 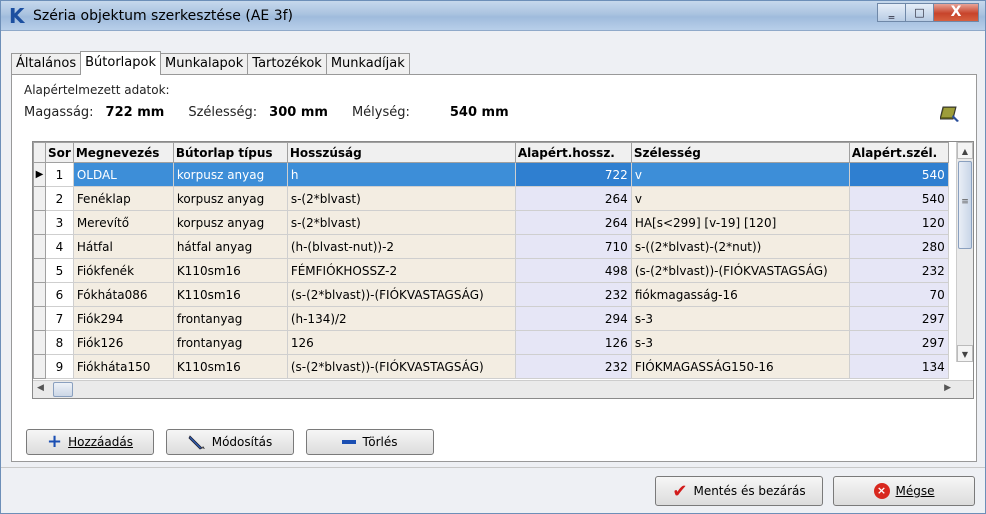 What do you see at coordinates (950, 114) in the screenshot?
I see `book-edit-icon` at bounding box center [950, 114].